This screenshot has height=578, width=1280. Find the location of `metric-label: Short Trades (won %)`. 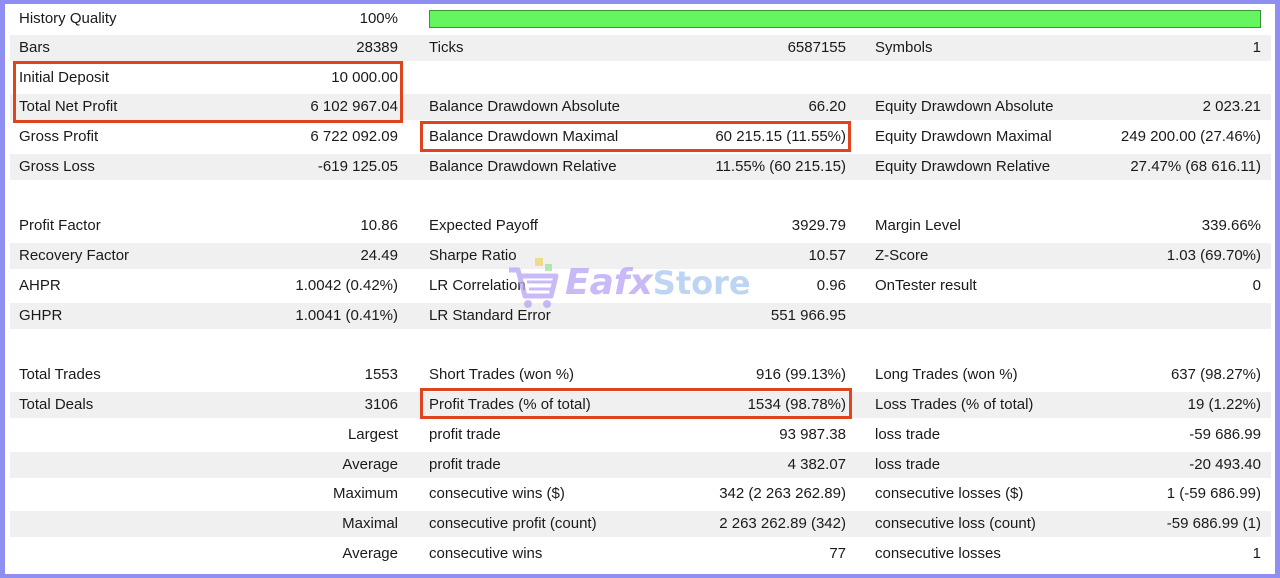

metric-label: Short Trades (won %) is located at coordinates (502, 374).